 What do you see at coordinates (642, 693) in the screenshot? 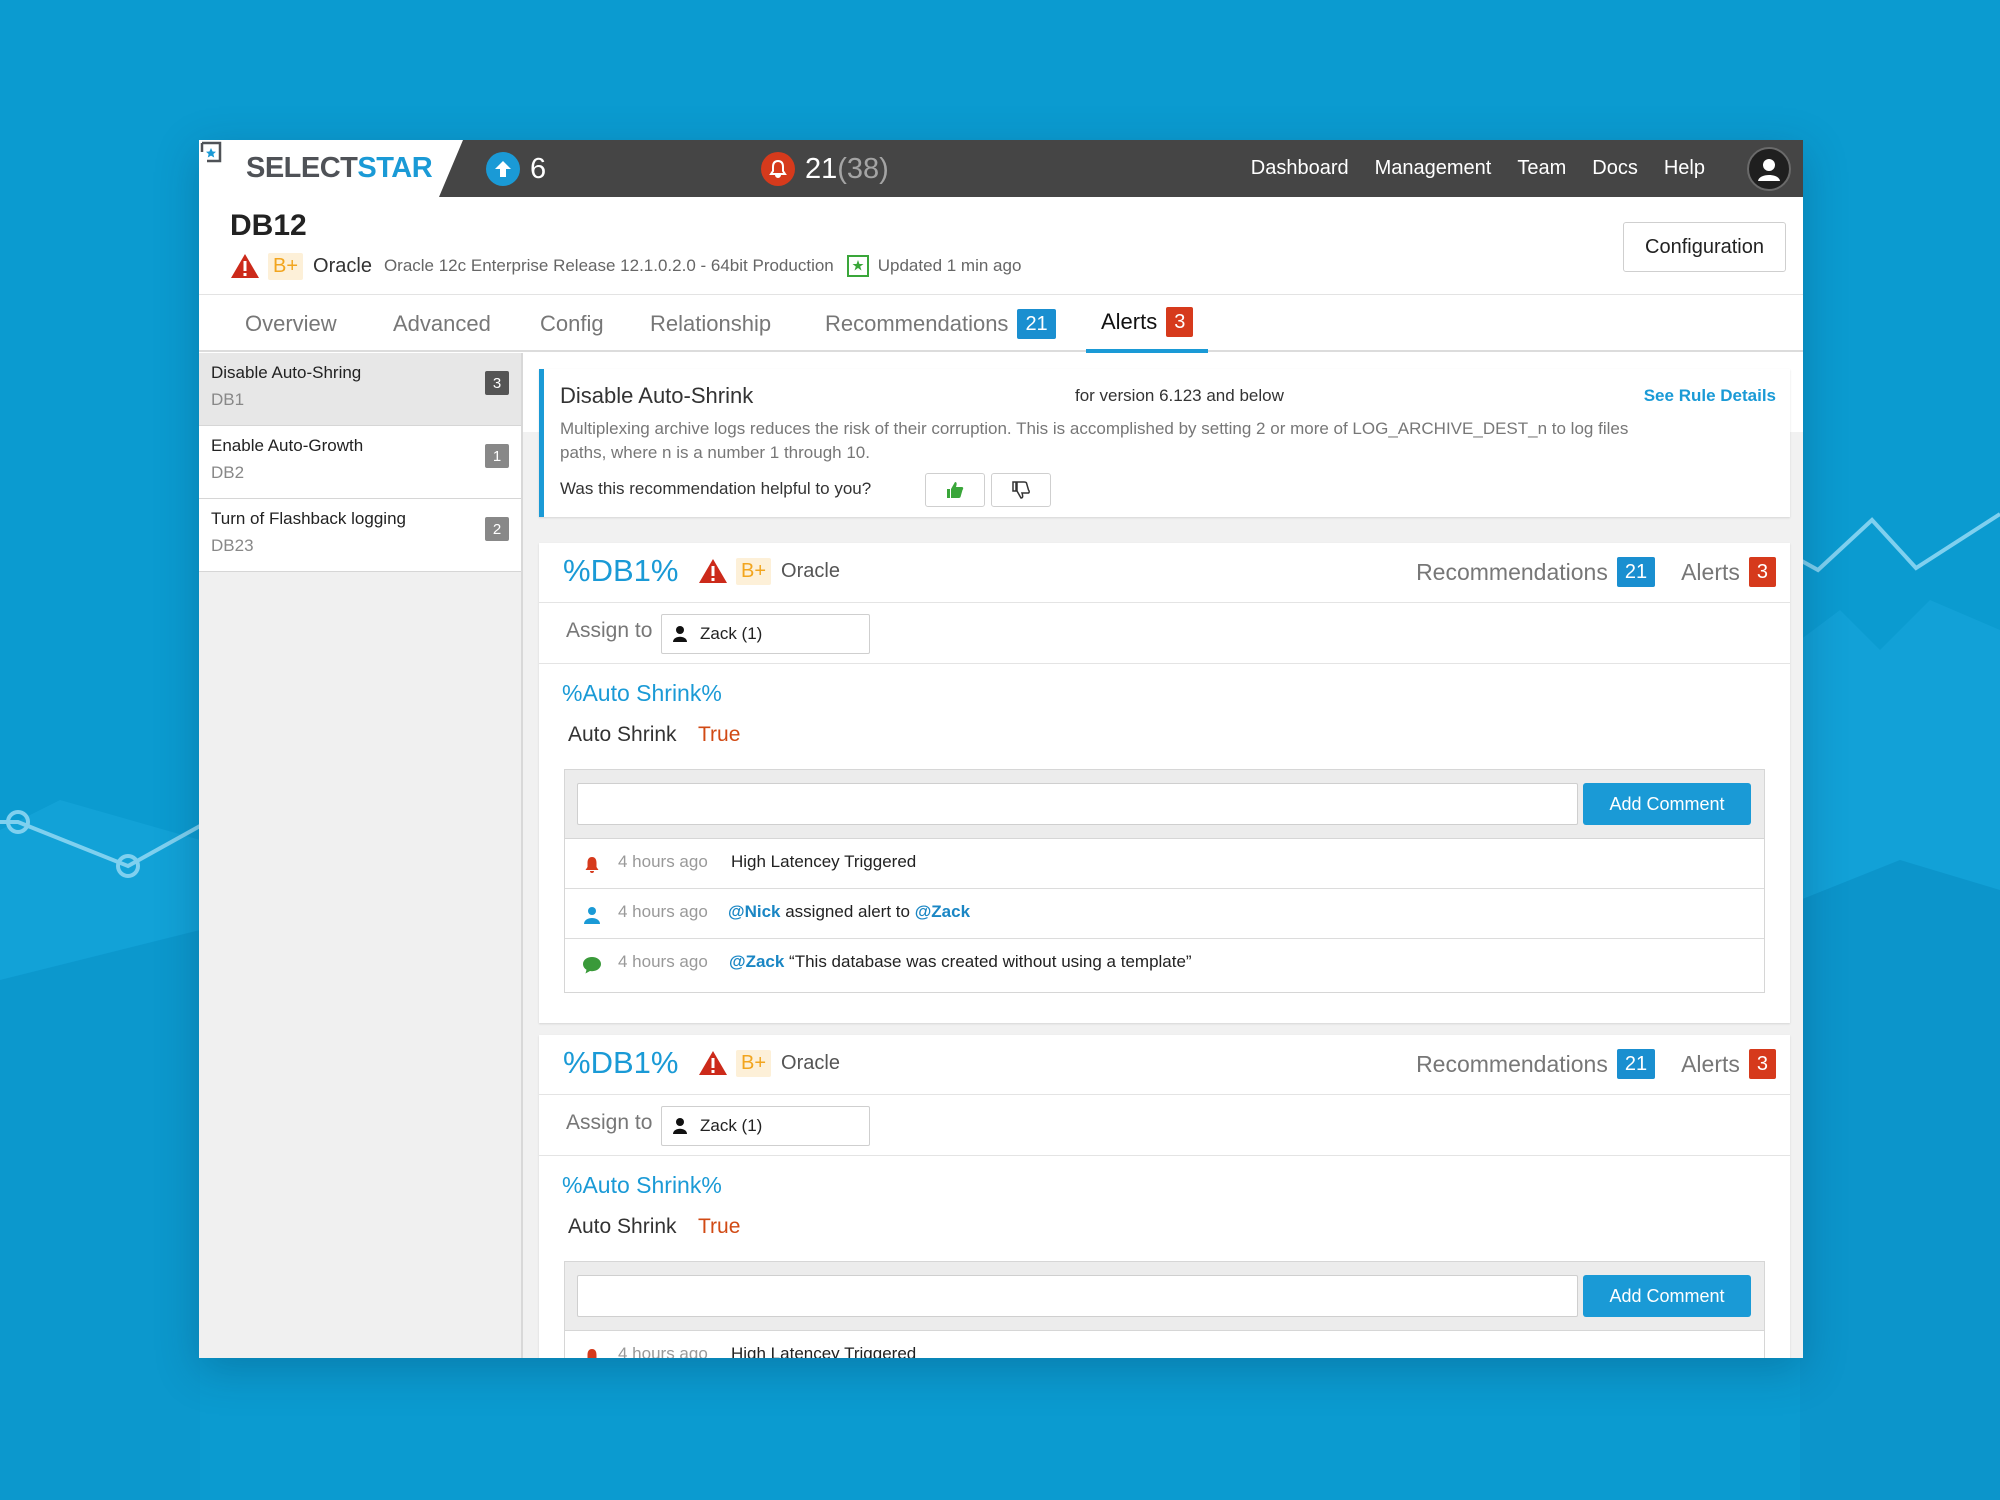
I see `section-title: %Auto Shrink%` at bounding box center [642, 693].